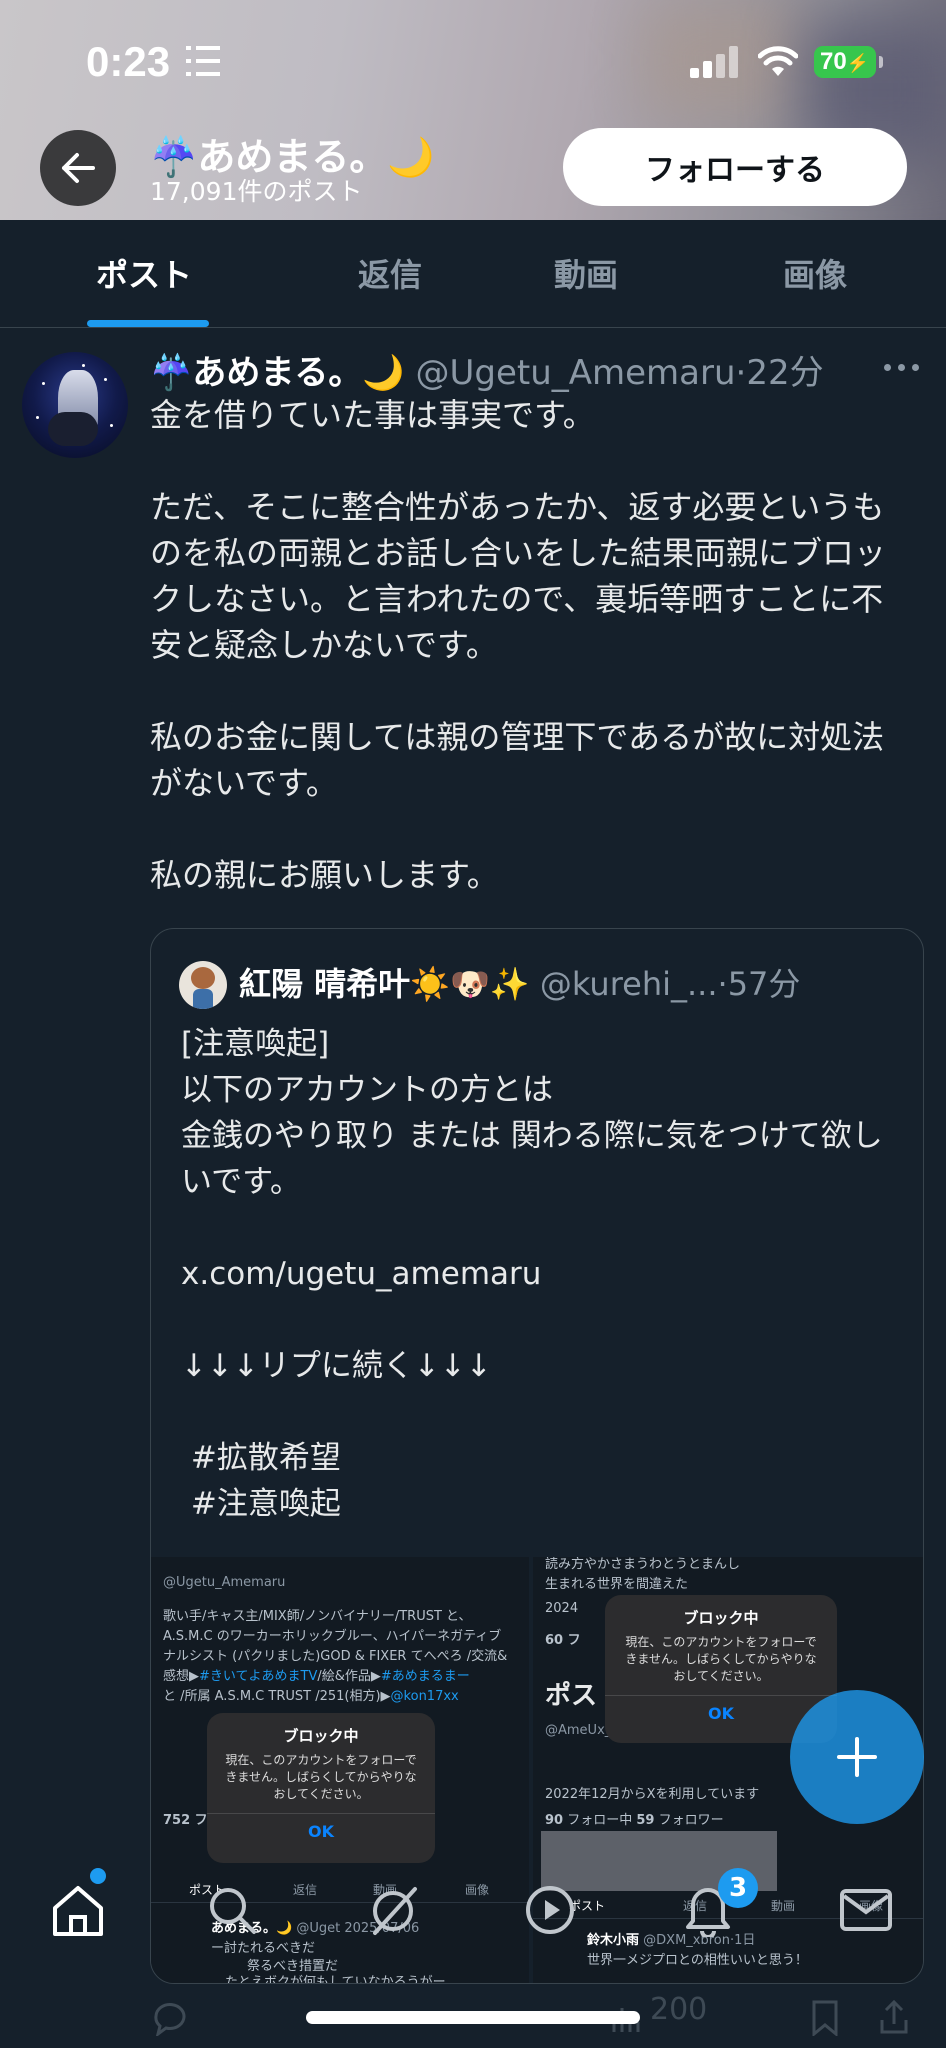  Describe the element at coordinates (562, 1608) in the screenshot. I see `shot-text: 2024` at that location.